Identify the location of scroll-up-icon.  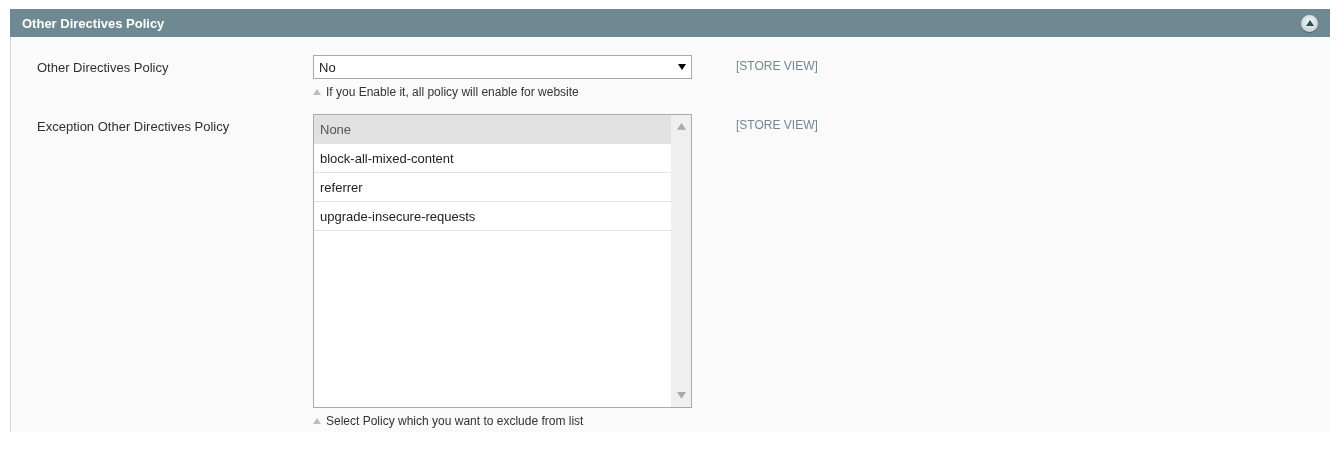
(681, 126).